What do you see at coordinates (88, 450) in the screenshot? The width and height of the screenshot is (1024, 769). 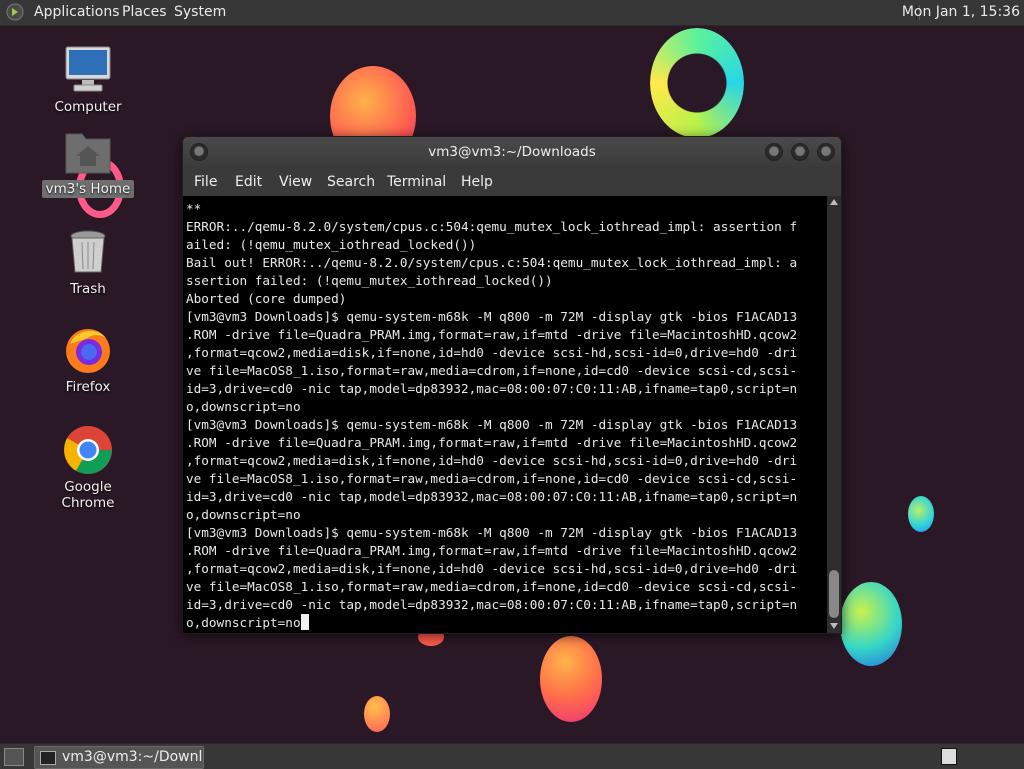 I see `chrome-icon` at bounding box center [88, 450].